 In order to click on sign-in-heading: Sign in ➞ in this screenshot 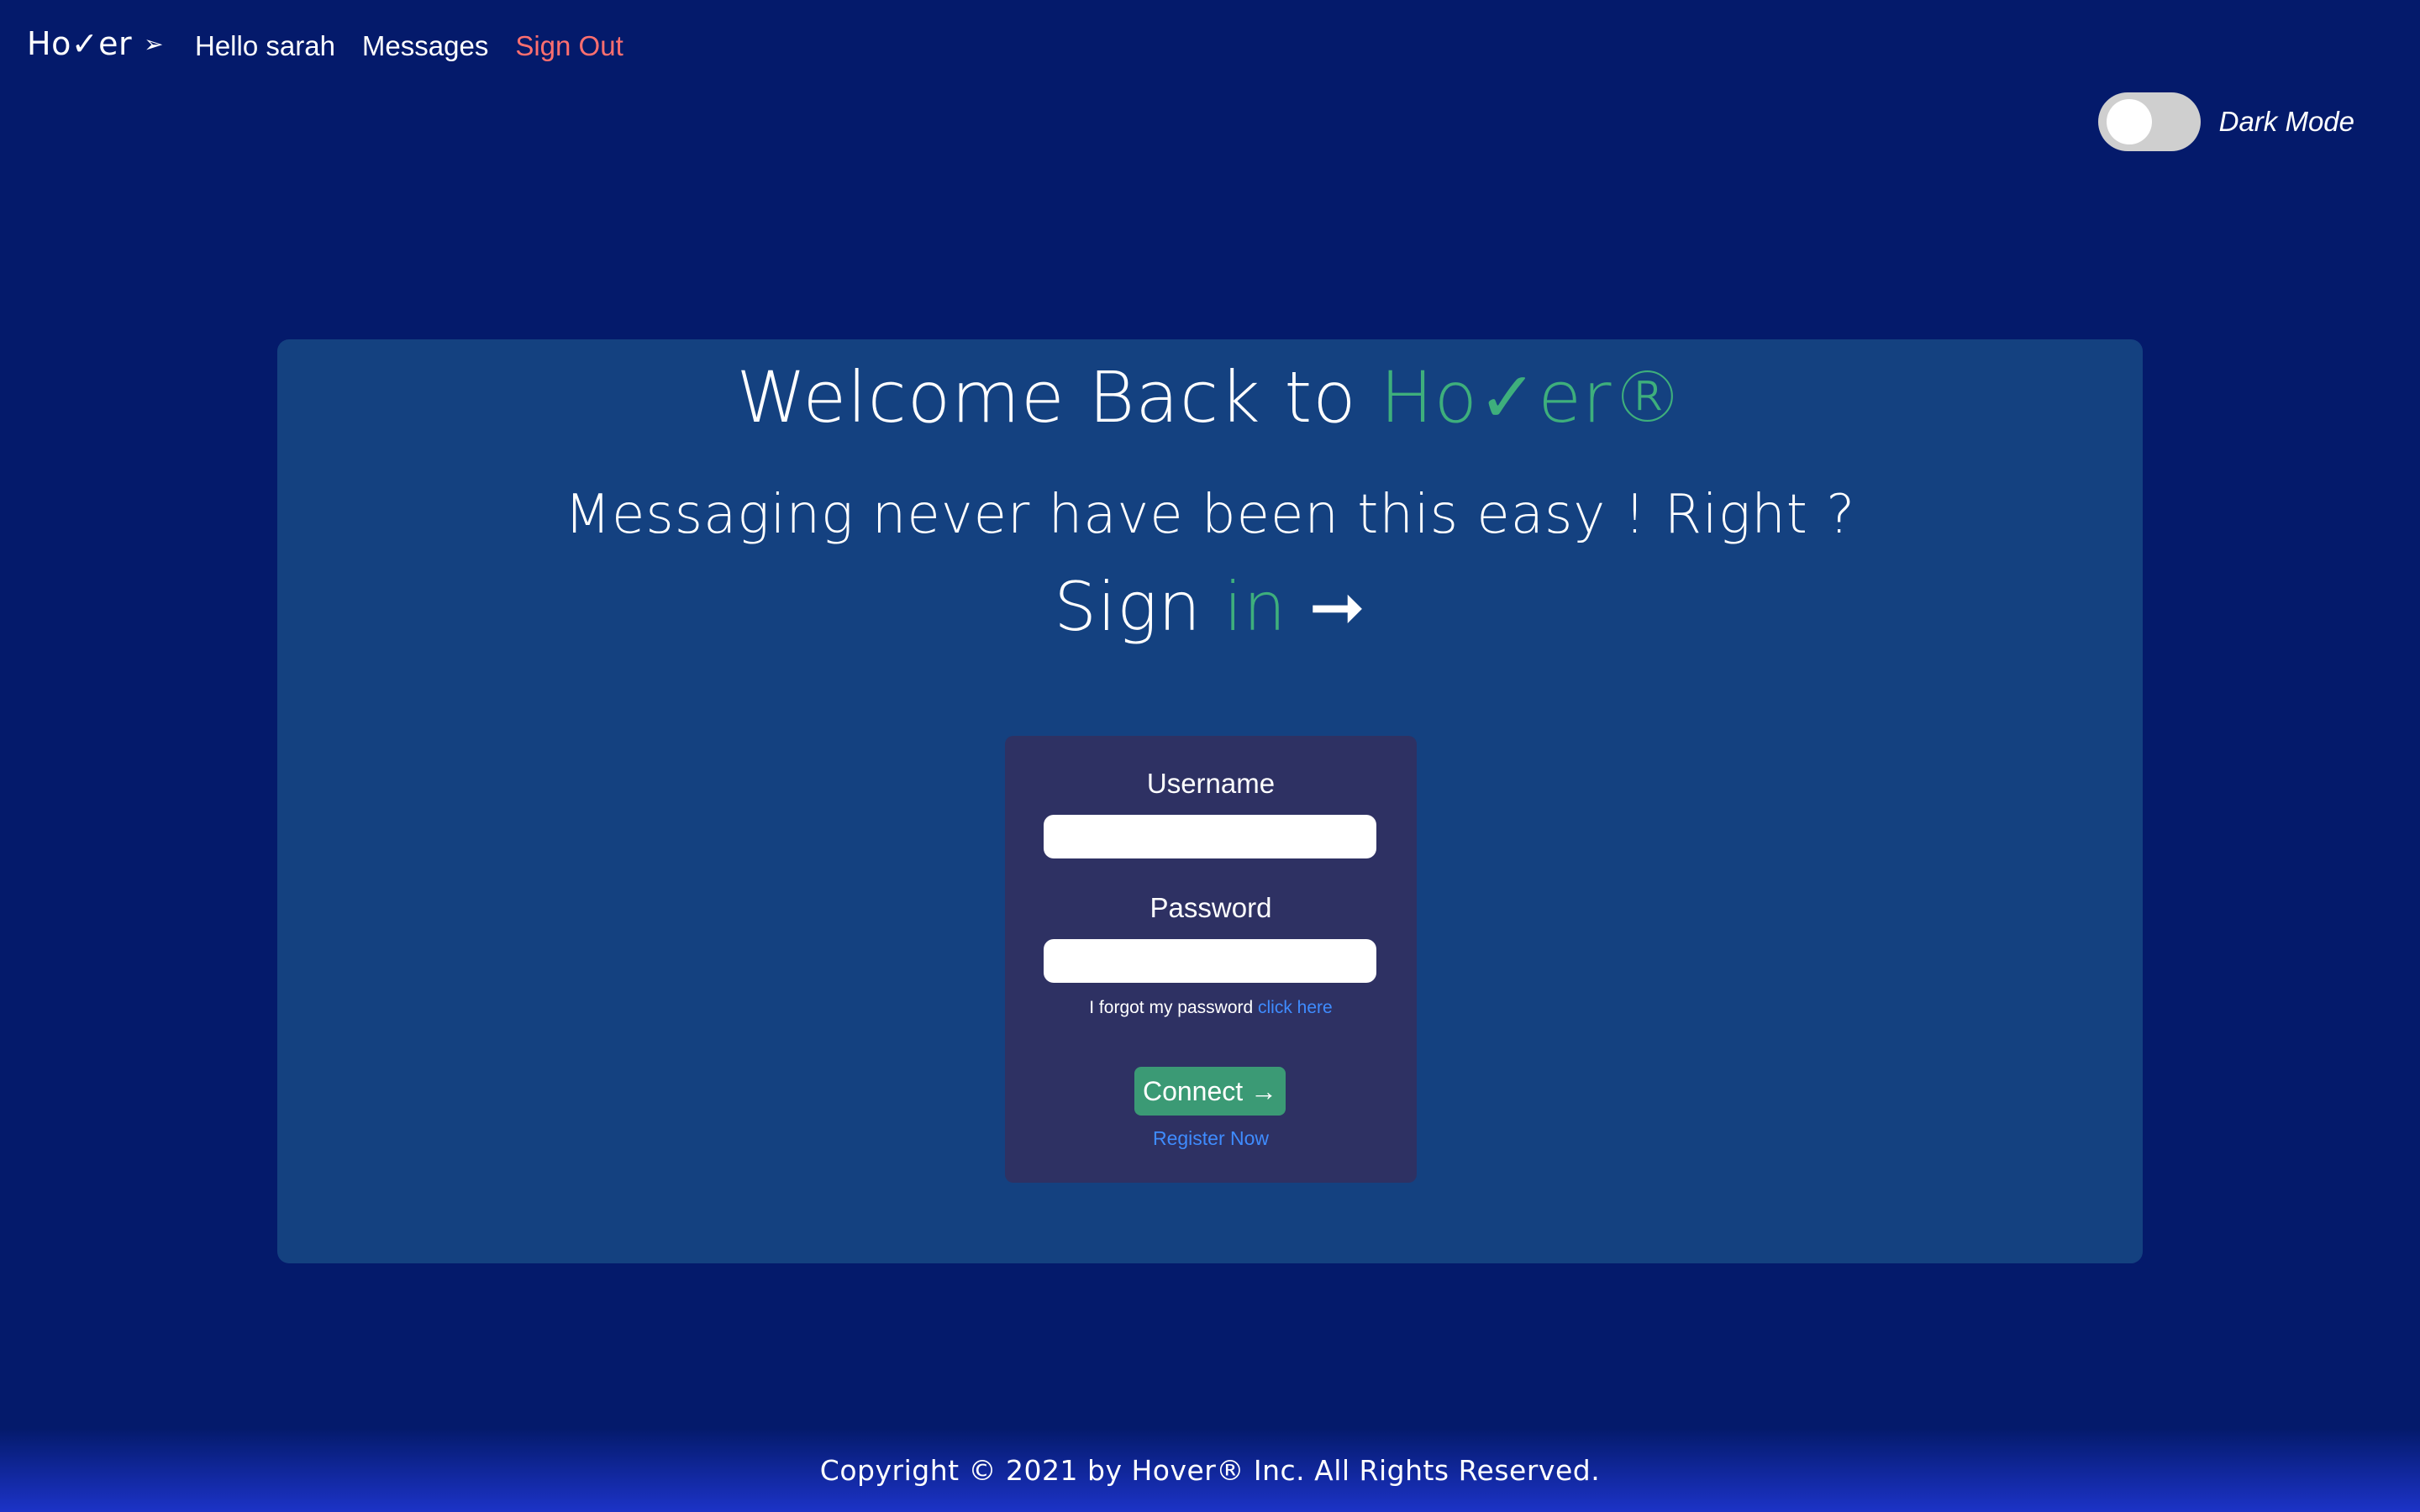, I will do `click(1210, 607)`.